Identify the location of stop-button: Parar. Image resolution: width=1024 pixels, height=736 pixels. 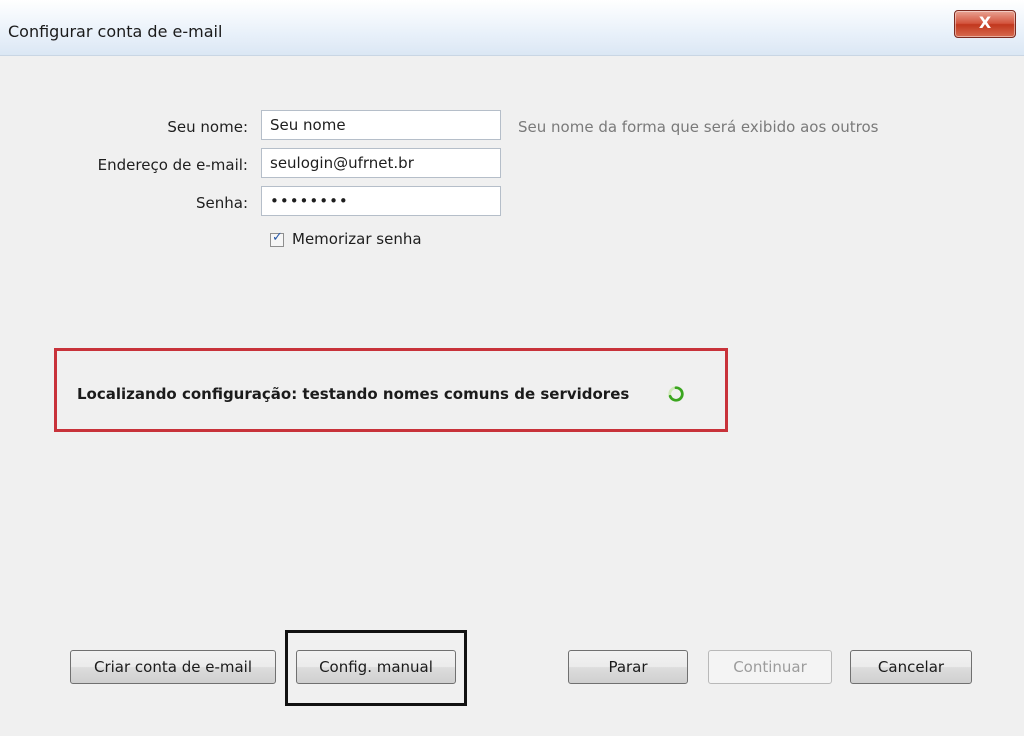
(628, 667).